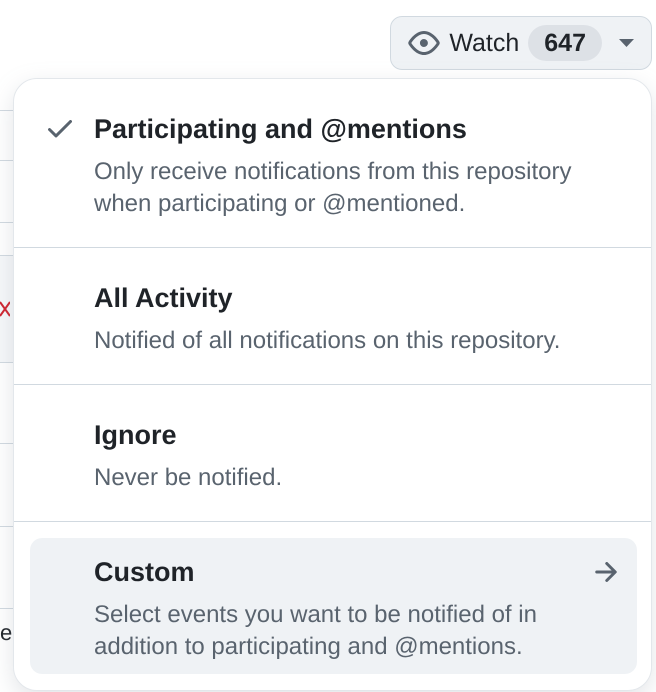 This screenshot has height=692, width=656. Describe the element at coordinates (280, 129) in the screenshot. I see `option-title: Participating and @mentions` at that location.